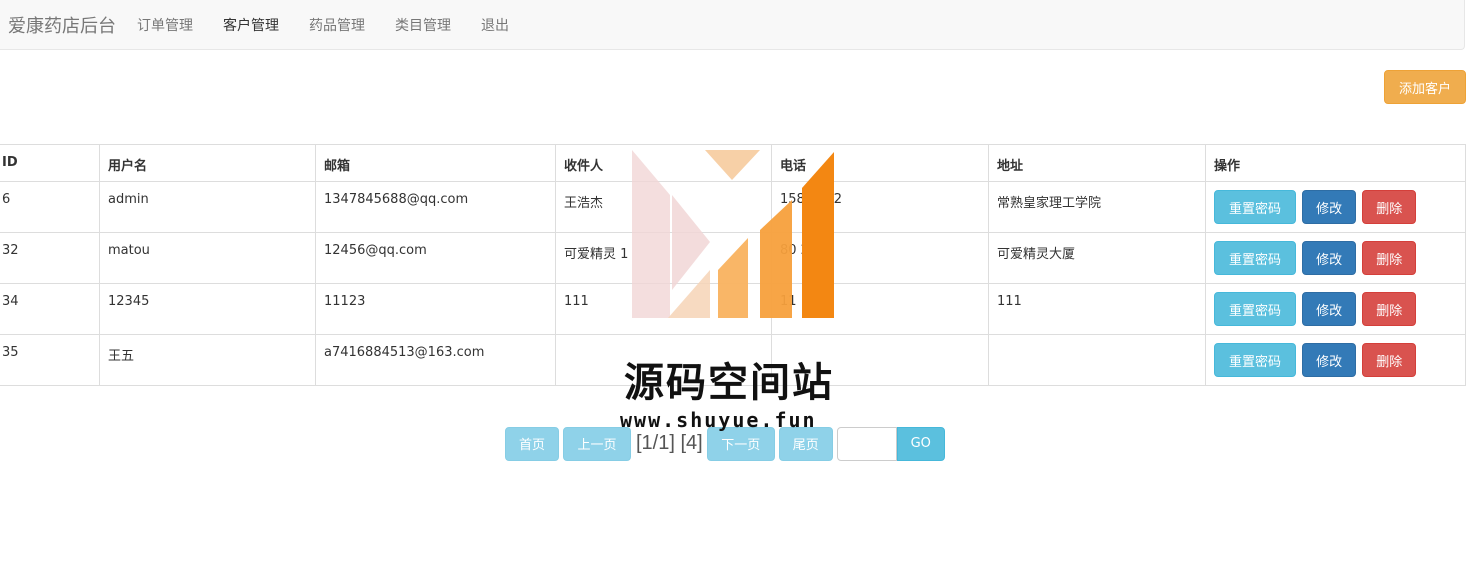  I want to click on page-info: [1/1] [4], so click(669, 443).